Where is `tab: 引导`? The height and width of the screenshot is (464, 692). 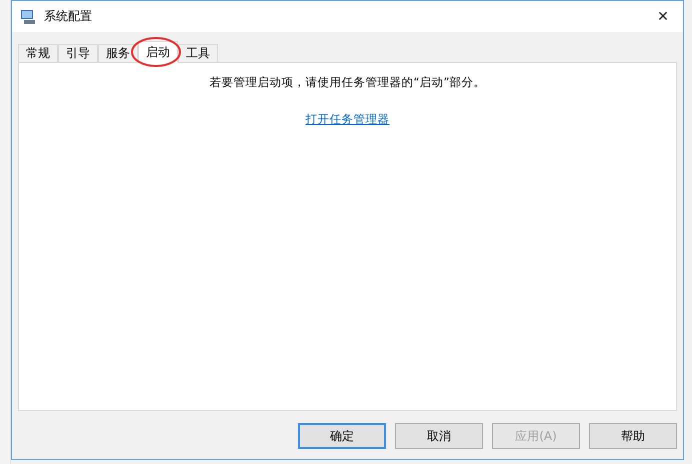 tab: 引导 is located at coordinates (78, 53).